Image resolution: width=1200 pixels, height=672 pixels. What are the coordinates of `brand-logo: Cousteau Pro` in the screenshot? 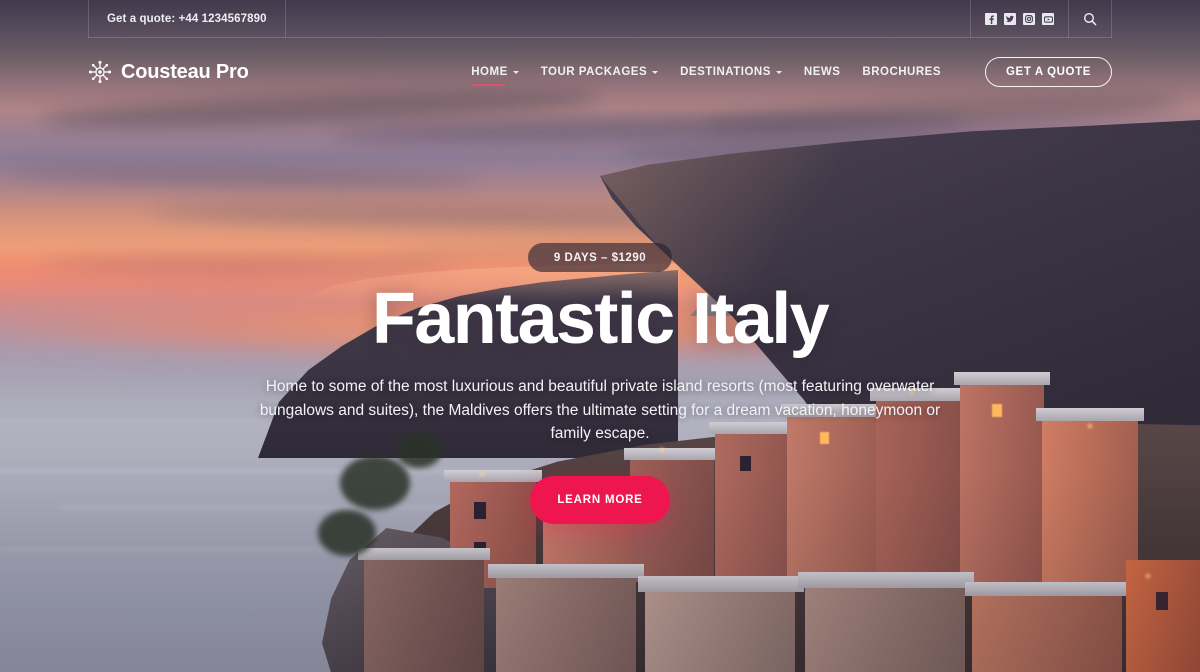 It's located at (168, 72).